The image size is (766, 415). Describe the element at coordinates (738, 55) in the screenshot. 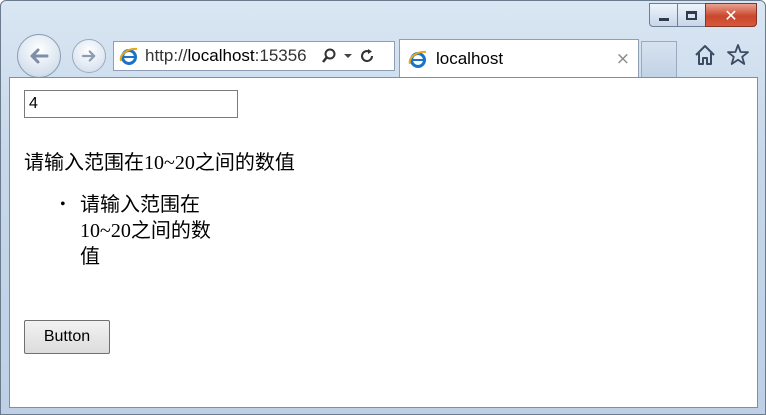

I see `star-icon` at that location.